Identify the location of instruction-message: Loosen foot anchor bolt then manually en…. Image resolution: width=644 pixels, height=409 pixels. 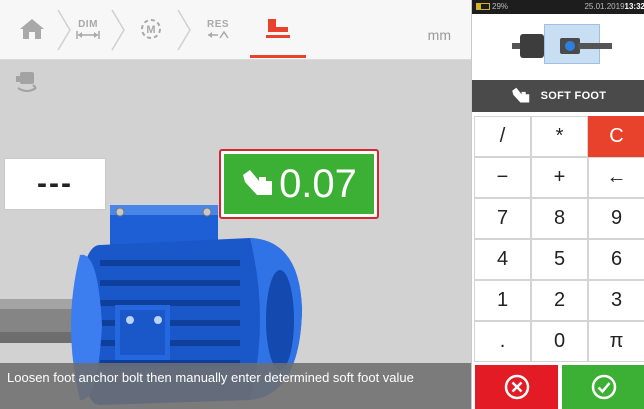
(235, 386).